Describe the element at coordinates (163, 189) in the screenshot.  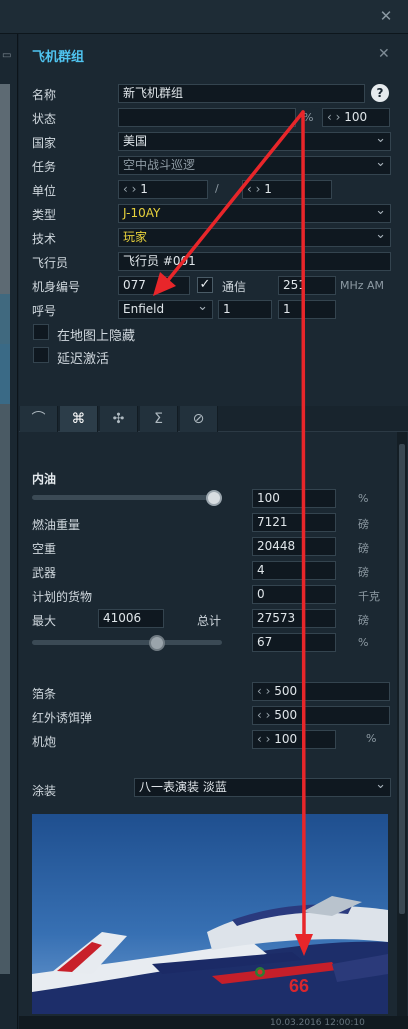
I see `unit-left-stepper: ‹ › 1` at that location.